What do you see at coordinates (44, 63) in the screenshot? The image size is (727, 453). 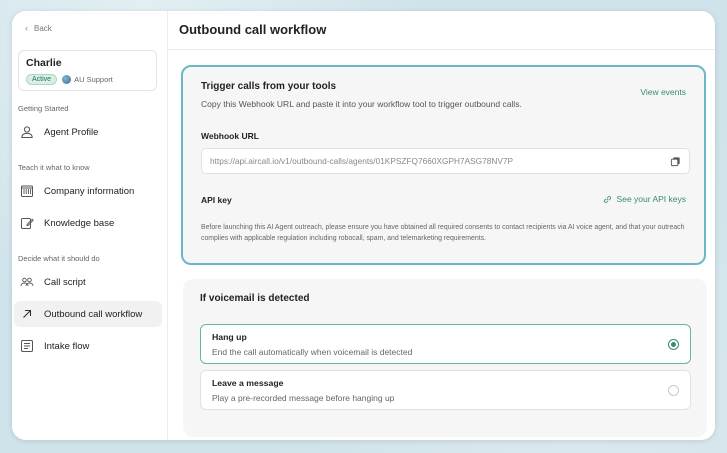 I see `agent-name: Charlie` at bounding box center [44, 63].